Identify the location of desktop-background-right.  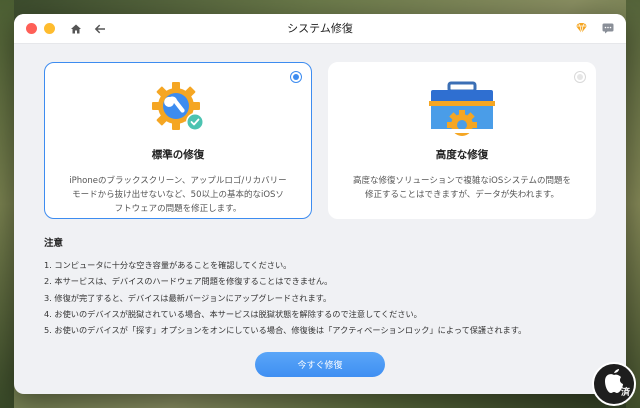
(633, 204).